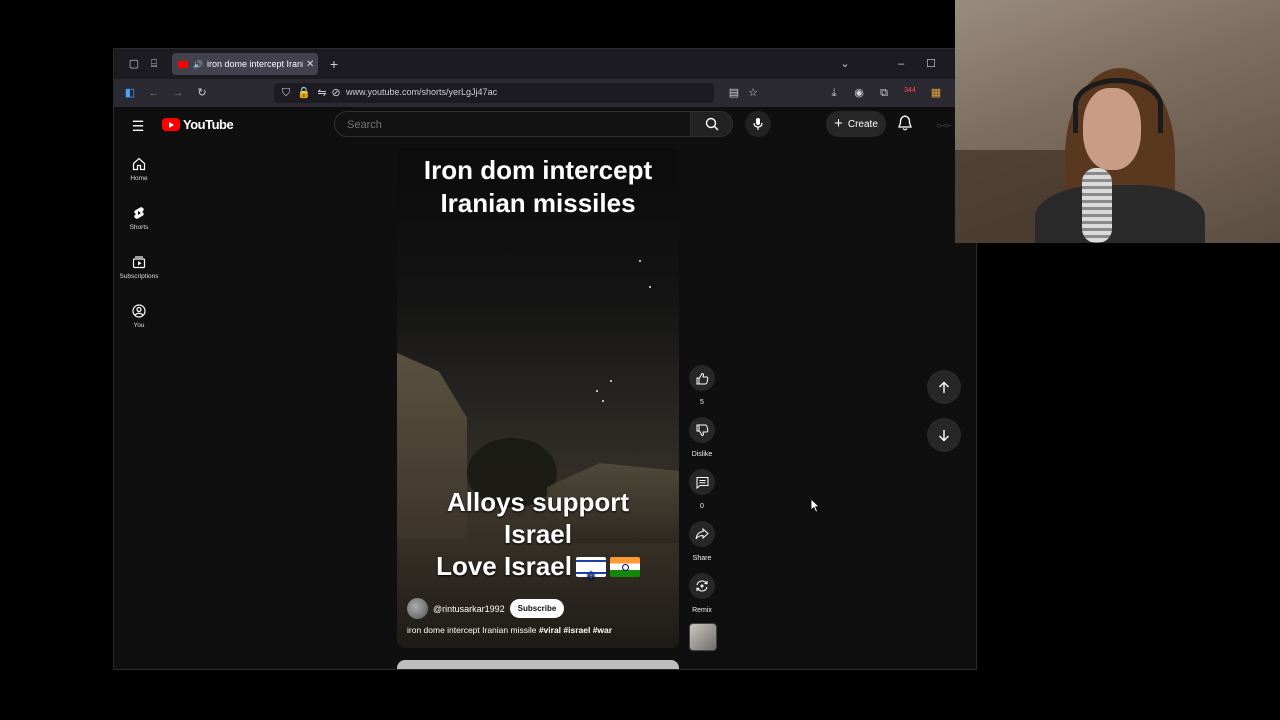 The width and height of the screenshot is (1280, 720). I want to click on minimize-icon: –, so click(901, 64).